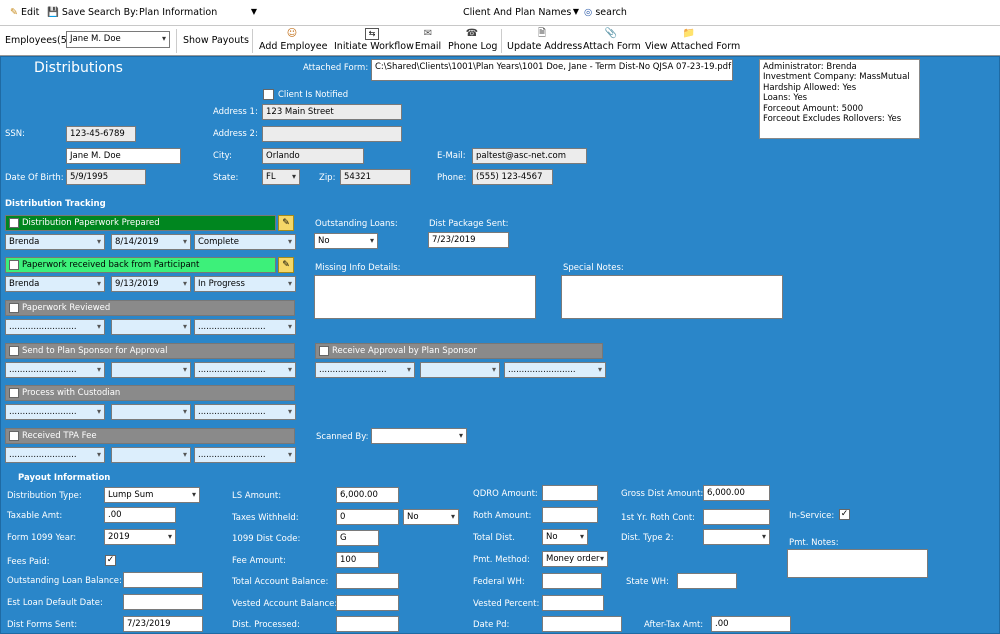  What do you see at coordinates (425, 297) in the screenshot?
I see `missing-info-textarea` at bounding box center [425, 297].